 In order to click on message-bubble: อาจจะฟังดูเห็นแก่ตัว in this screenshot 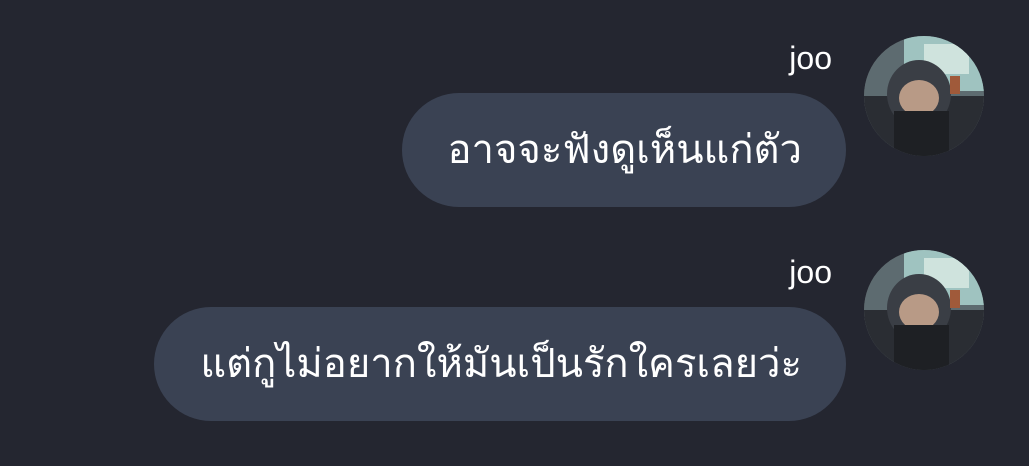, I will do `click(623, 150)`.